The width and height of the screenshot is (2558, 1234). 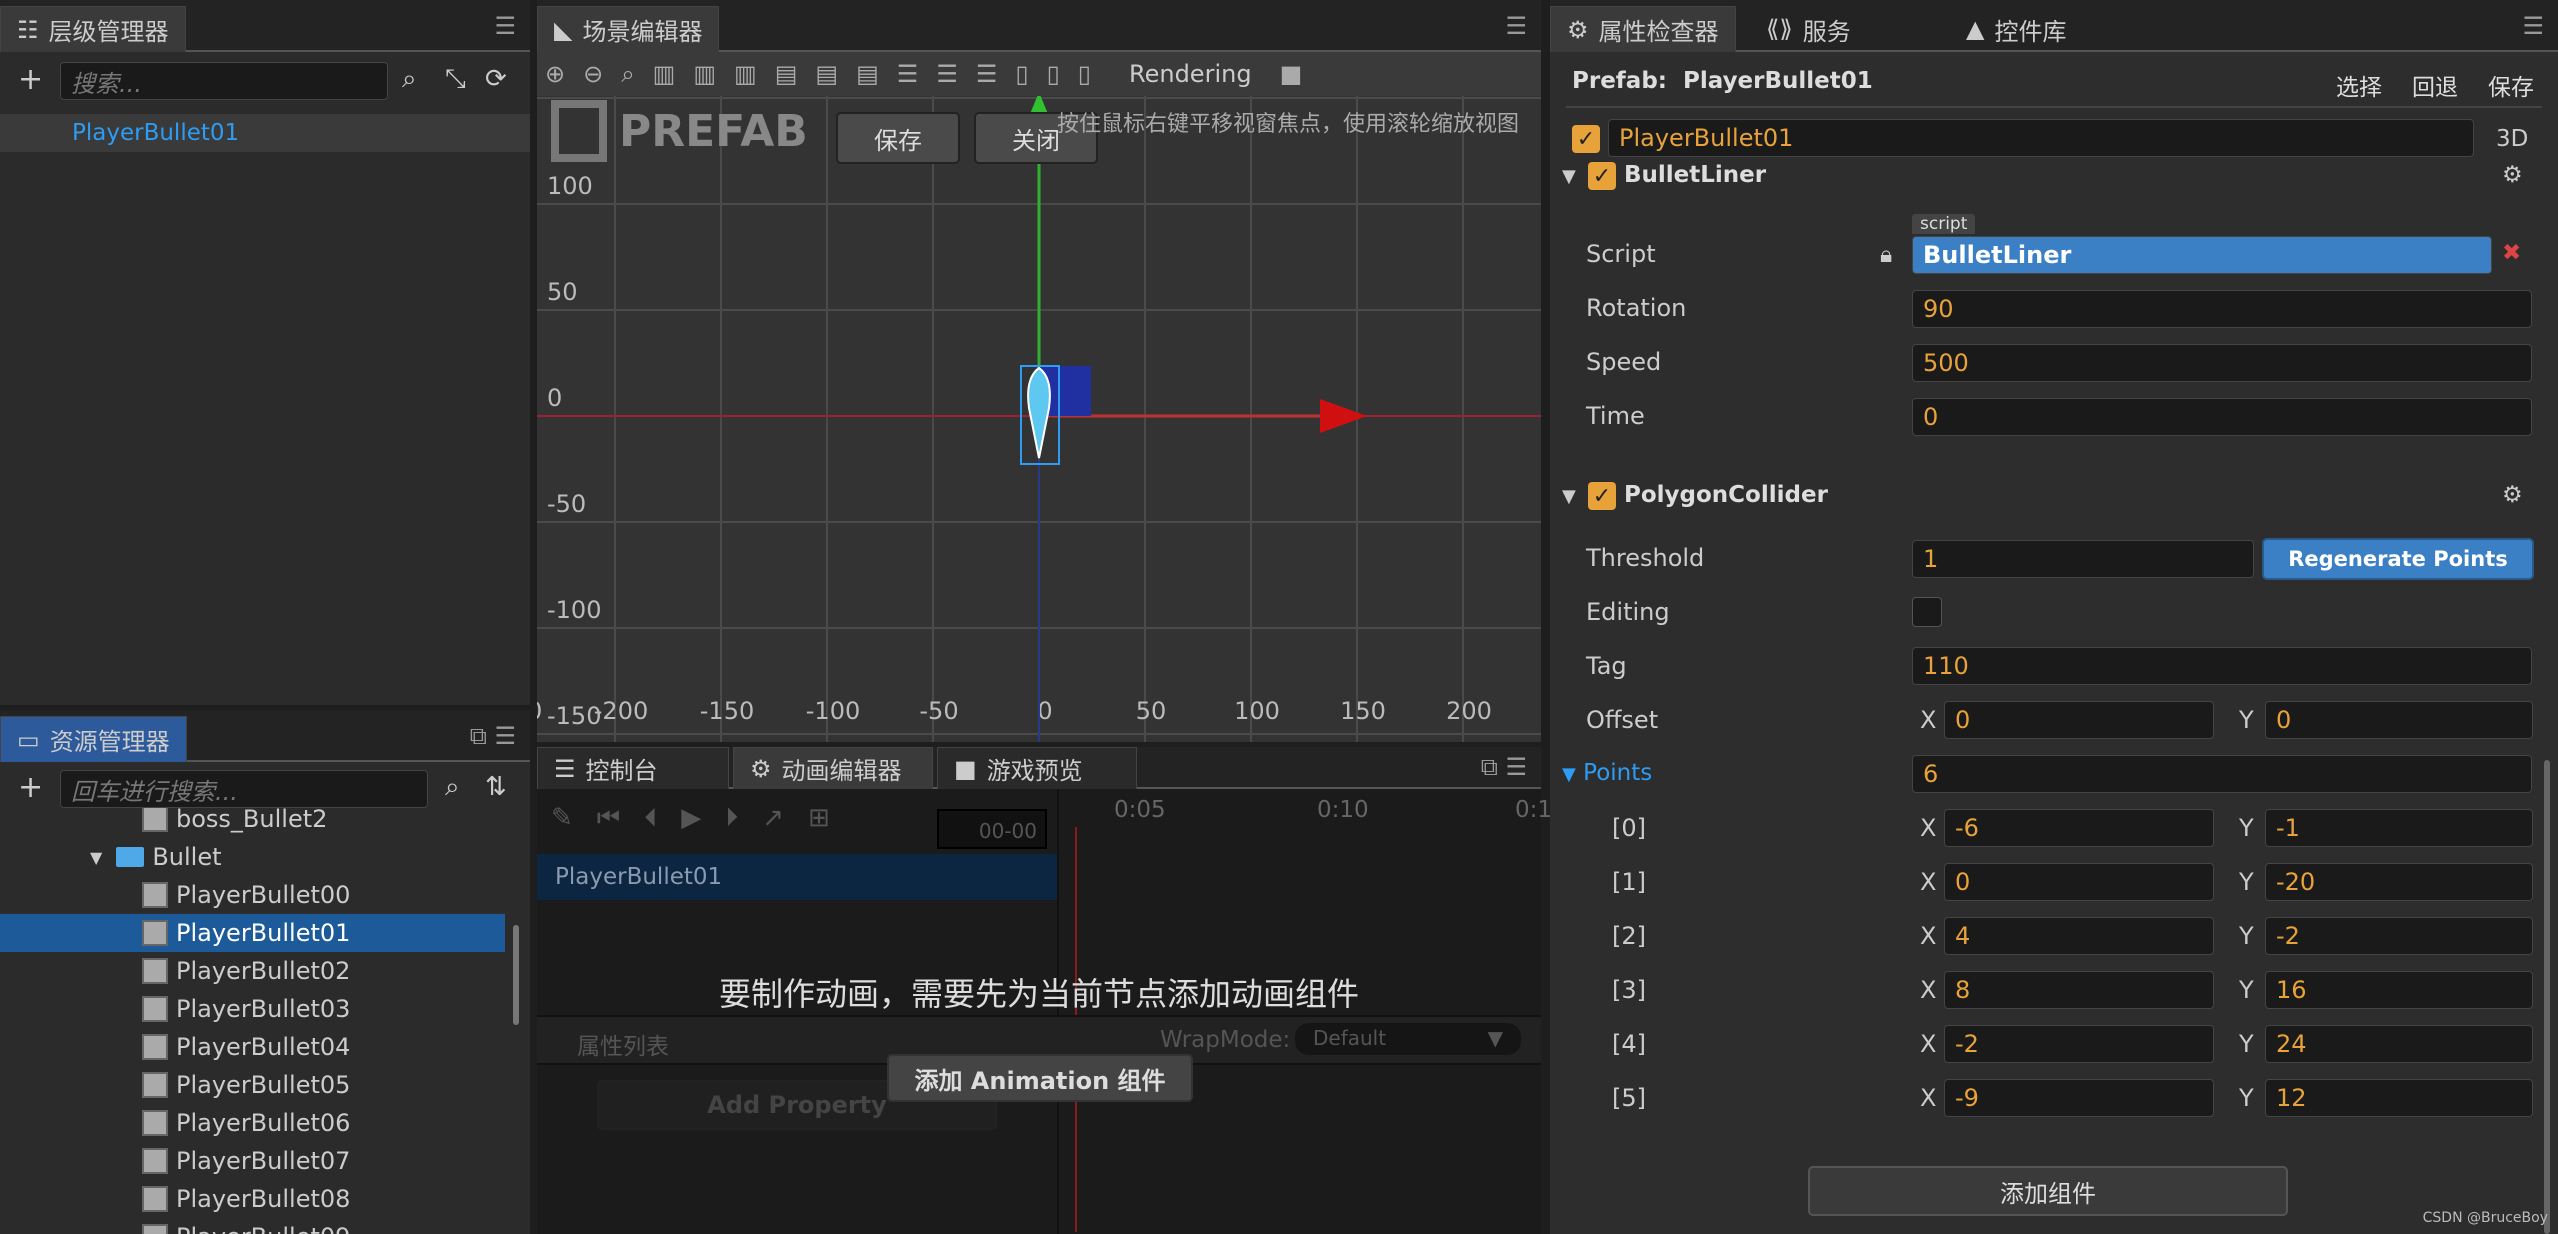 What do you see at coordinates (1037, 768) in the screenshot?
I see `tab-game-preview: ■ 游戏预览` at bounding box center [1037, 768].